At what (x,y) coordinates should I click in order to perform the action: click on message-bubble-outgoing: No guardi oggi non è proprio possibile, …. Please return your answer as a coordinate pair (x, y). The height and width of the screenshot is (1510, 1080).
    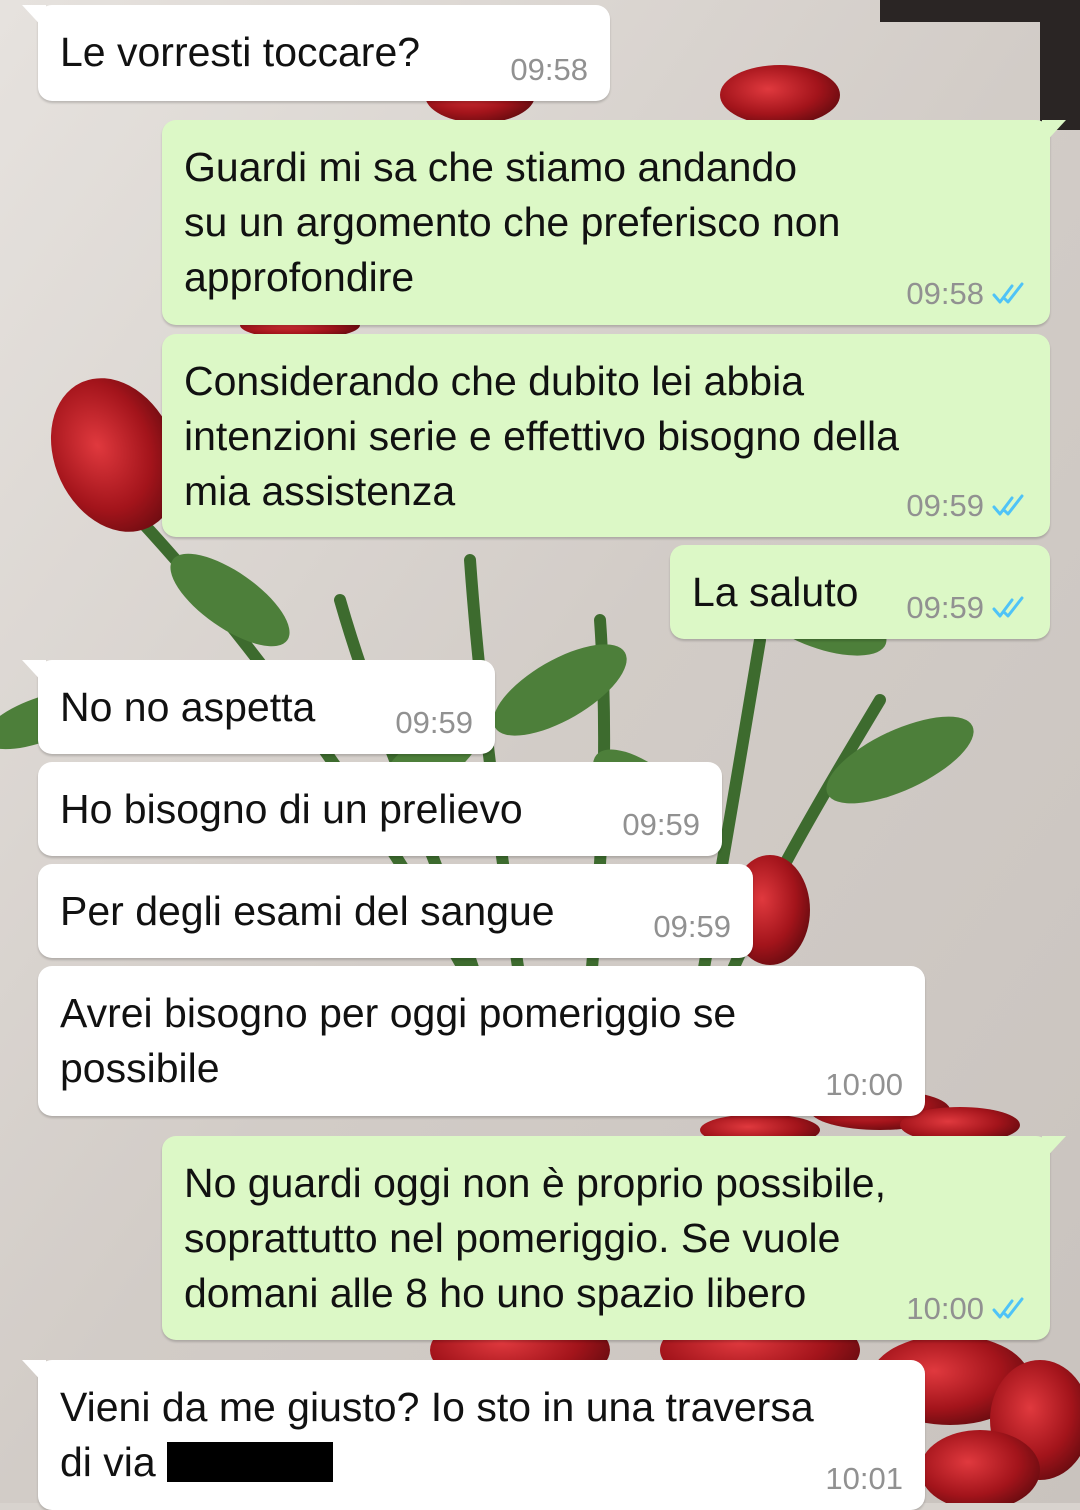
    Looking at the image, I should click on (614, 1238).